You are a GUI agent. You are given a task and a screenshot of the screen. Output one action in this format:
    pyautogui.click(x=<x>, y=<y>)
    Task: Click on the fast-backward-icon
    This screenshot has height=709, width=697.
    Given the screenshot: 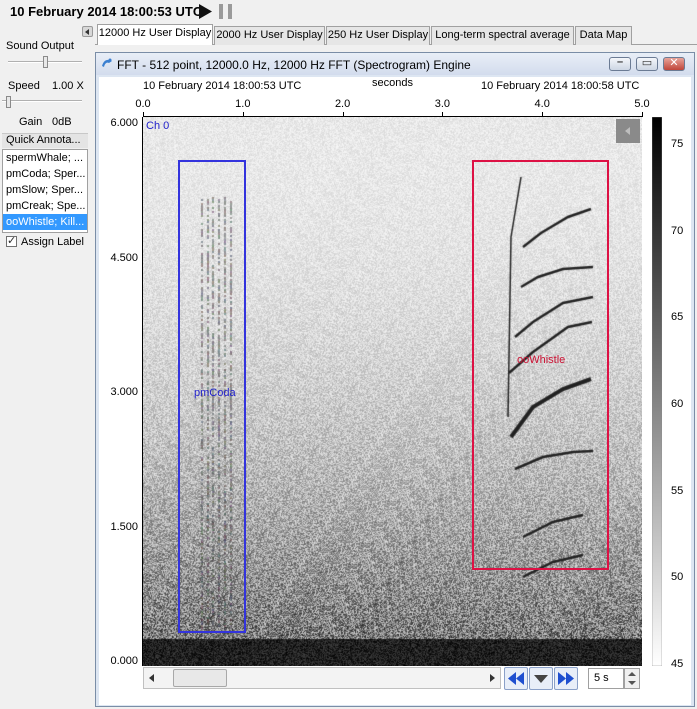 What is the action you would take?
    pyautogui.click(x=516, y=678)
    